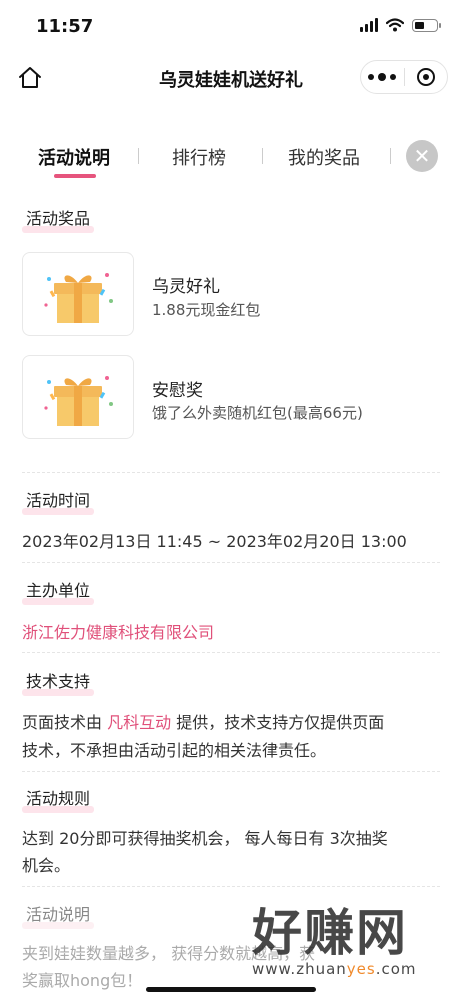 Image resolution: width=462 pixels, height=1000 pixels. Describe the element at coordinates (369, 25) in the screenshot. I see `signal-icon` at that location.